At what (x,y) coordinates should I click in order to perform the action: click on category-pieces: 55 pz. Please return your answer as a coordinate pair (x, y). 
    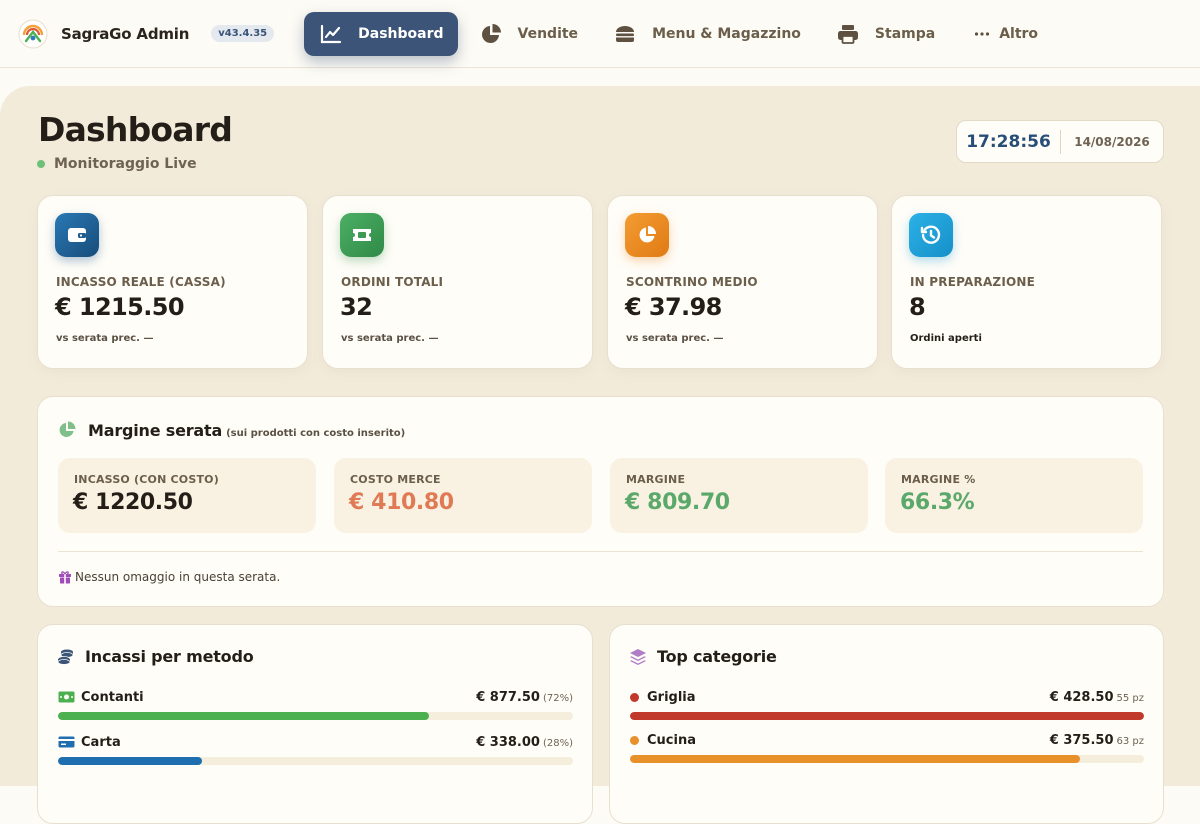
    Looking at the image, I should click on (1130, 698).